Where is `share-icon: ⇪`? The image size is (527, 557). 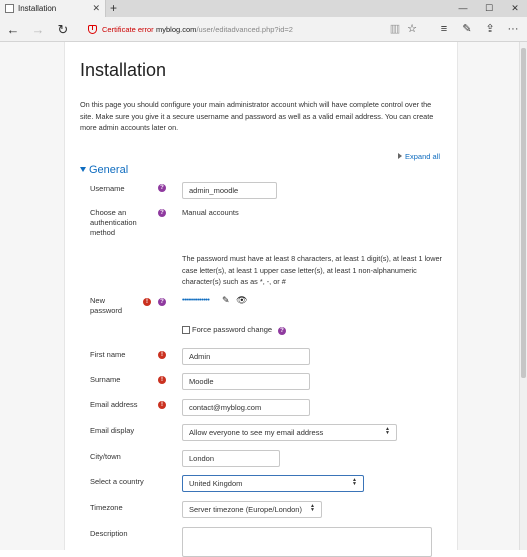
share-icon: ⇪ is located at coordinates (490, 29).